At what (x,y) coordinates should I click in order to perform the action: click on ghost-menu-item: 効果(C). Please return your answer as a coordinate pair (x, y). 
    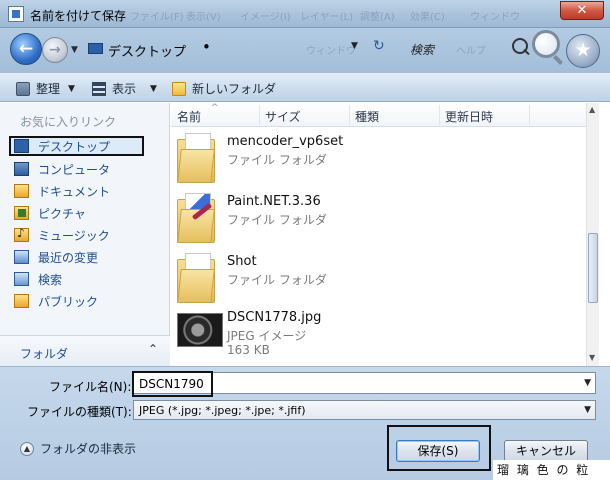
    Looking at the image, I should click on (427, 17).